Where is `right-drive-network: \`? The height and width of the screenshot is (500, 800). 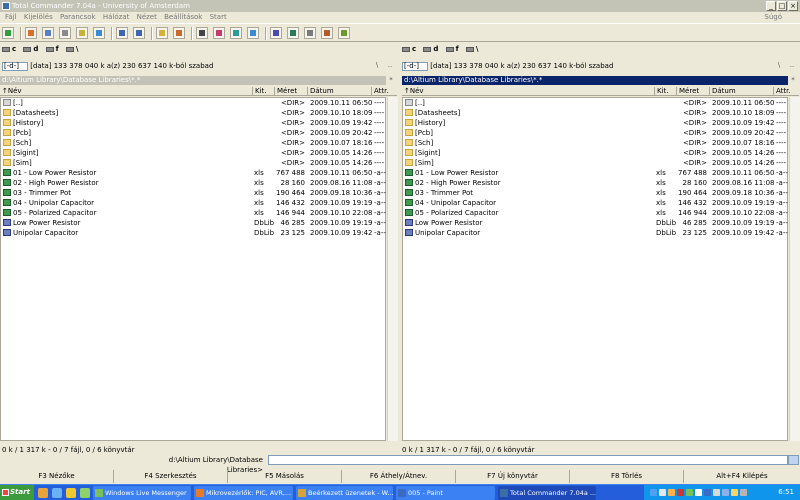
right-drive-network: \ is located at coordinates (471, 49).